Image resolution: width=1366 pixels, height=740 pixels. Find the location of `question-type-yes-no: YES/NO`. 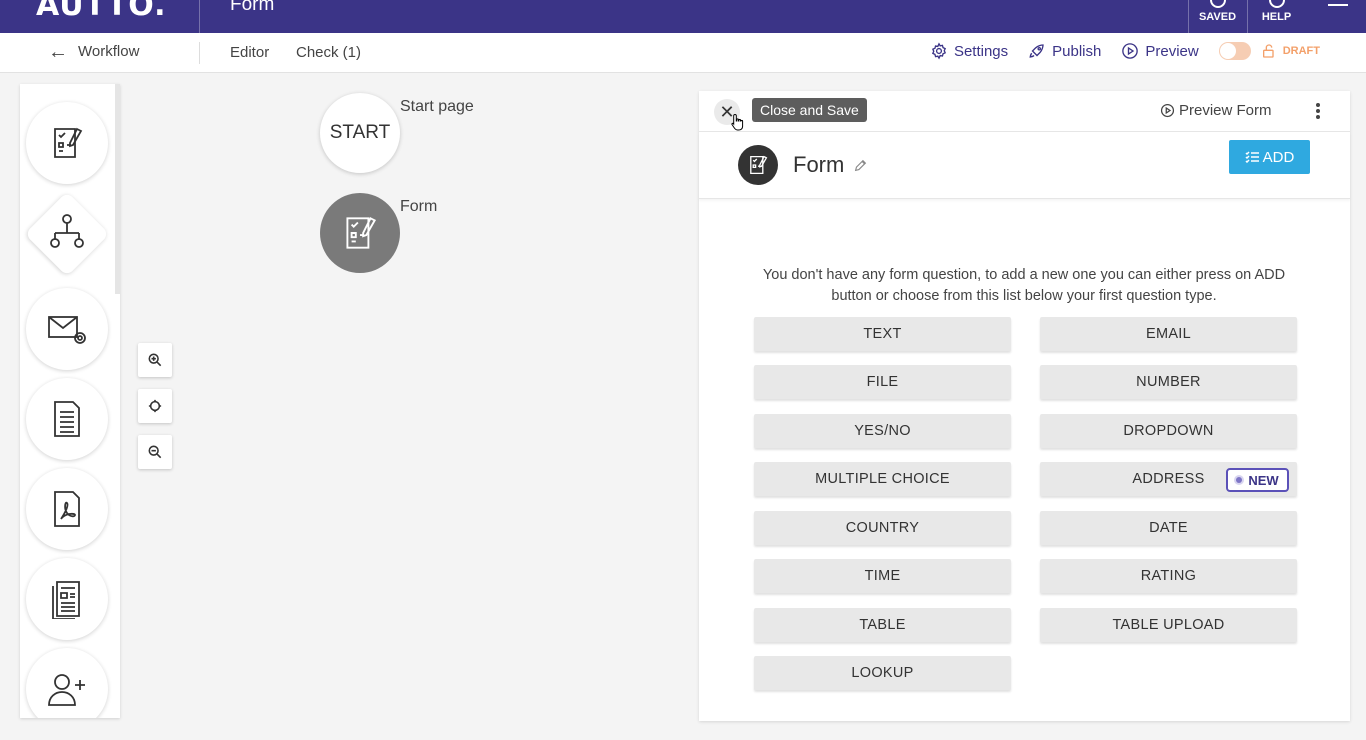

question-type-yes-no: YES/NO is located at coordinates (882, 431).